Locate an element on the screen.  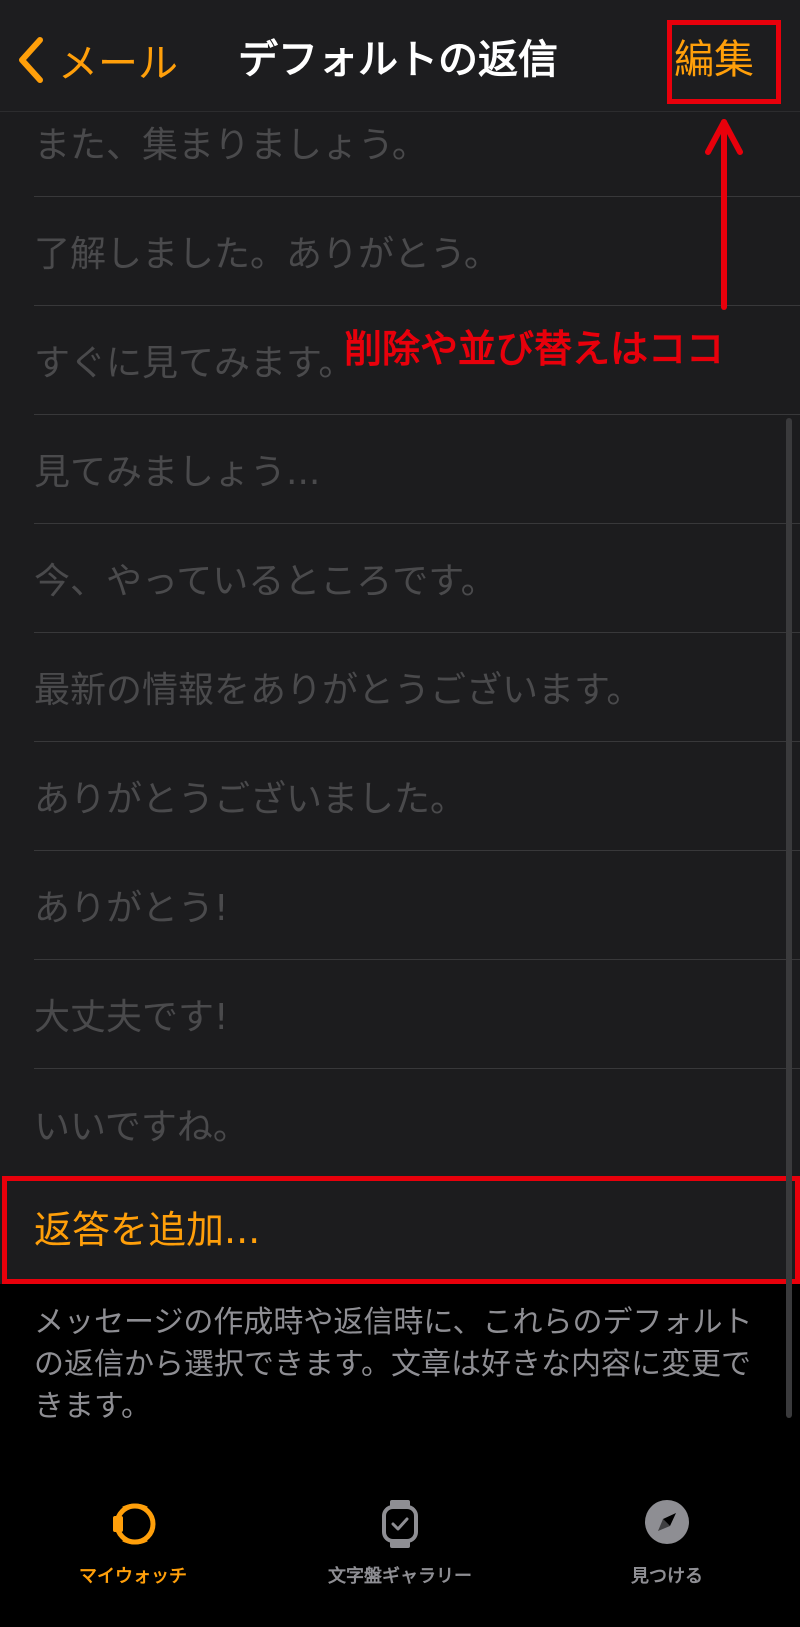
reply-text: また、集まりましょう。 is located at coordinates (231, 145).